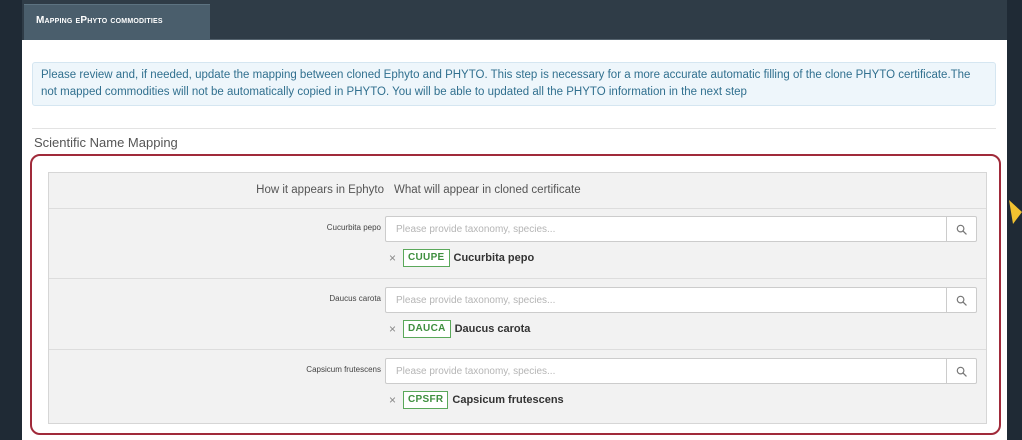  What do you see at coordinates (106, 142) in the screenshot?
I see `section-title: Scientific Name Mapping` at bounding box center [106, 142].